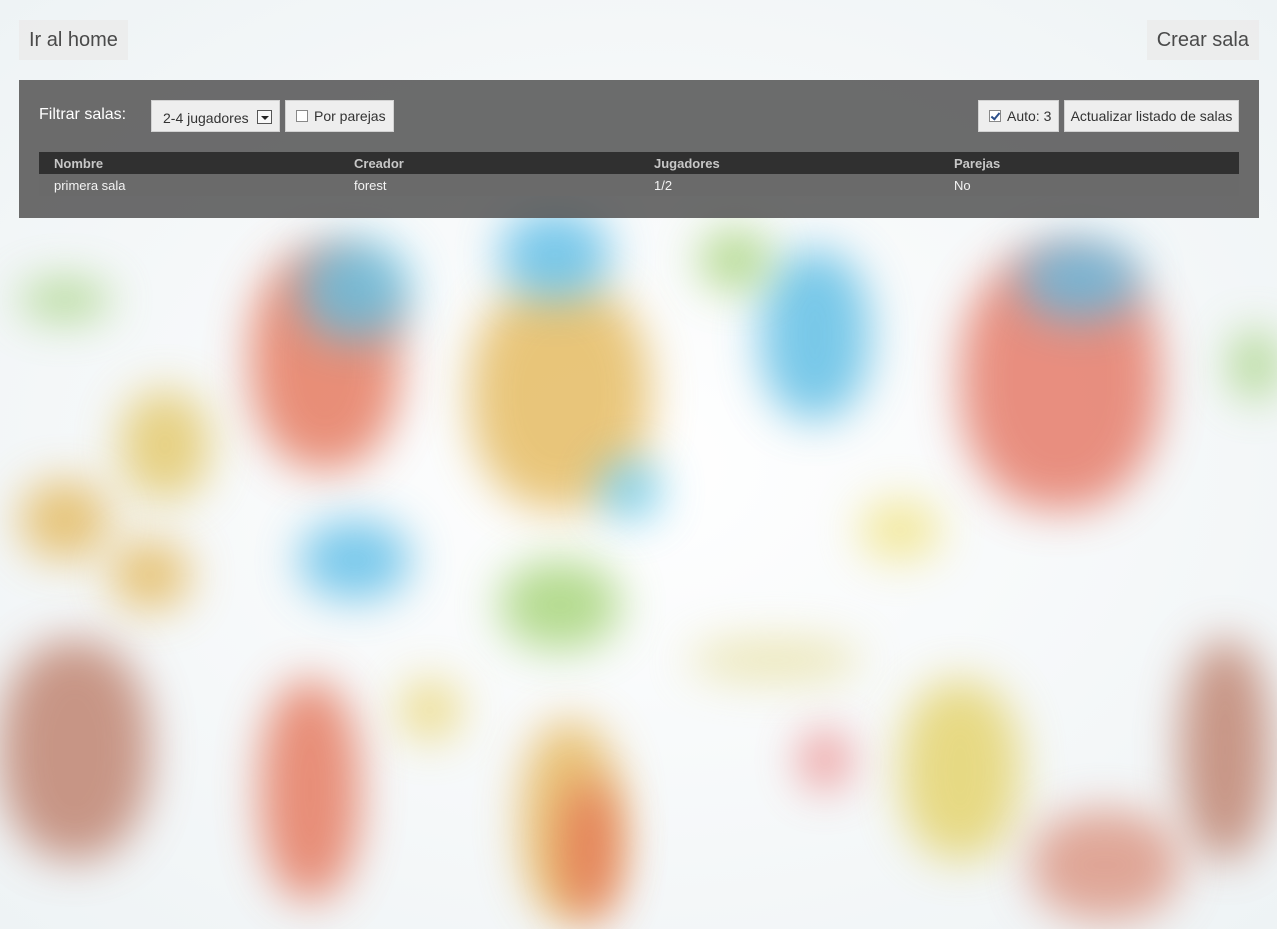 The image size is (1277, 929). Describe the element at coordinates (189, 185) in the screenshot. I see `room-name-cell: primera sala` at that location.